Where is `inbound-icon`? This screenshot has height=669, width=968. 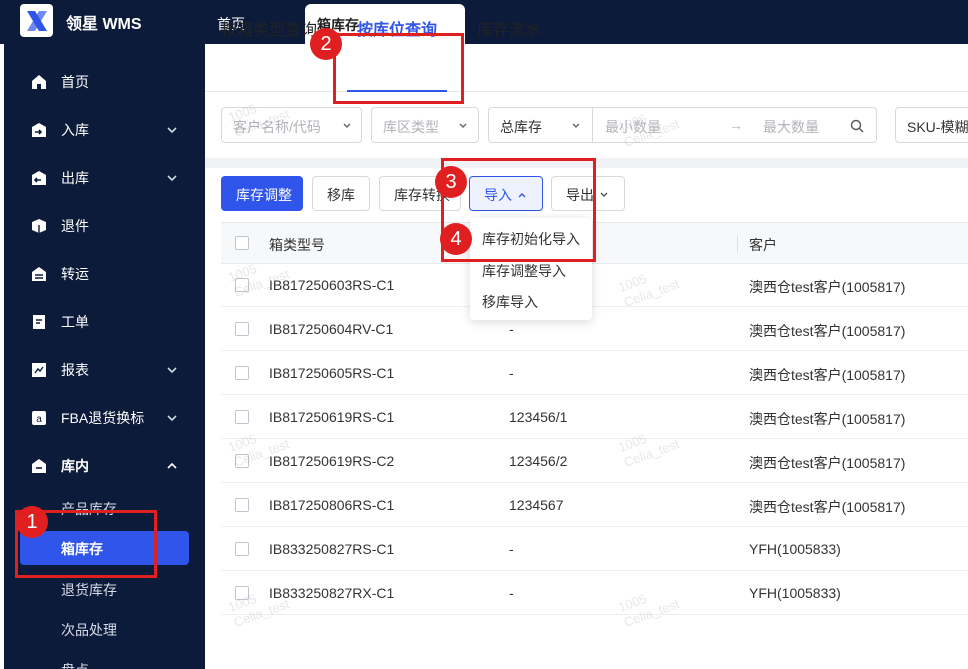
inbound-icon is located at coordinates (39, 130).